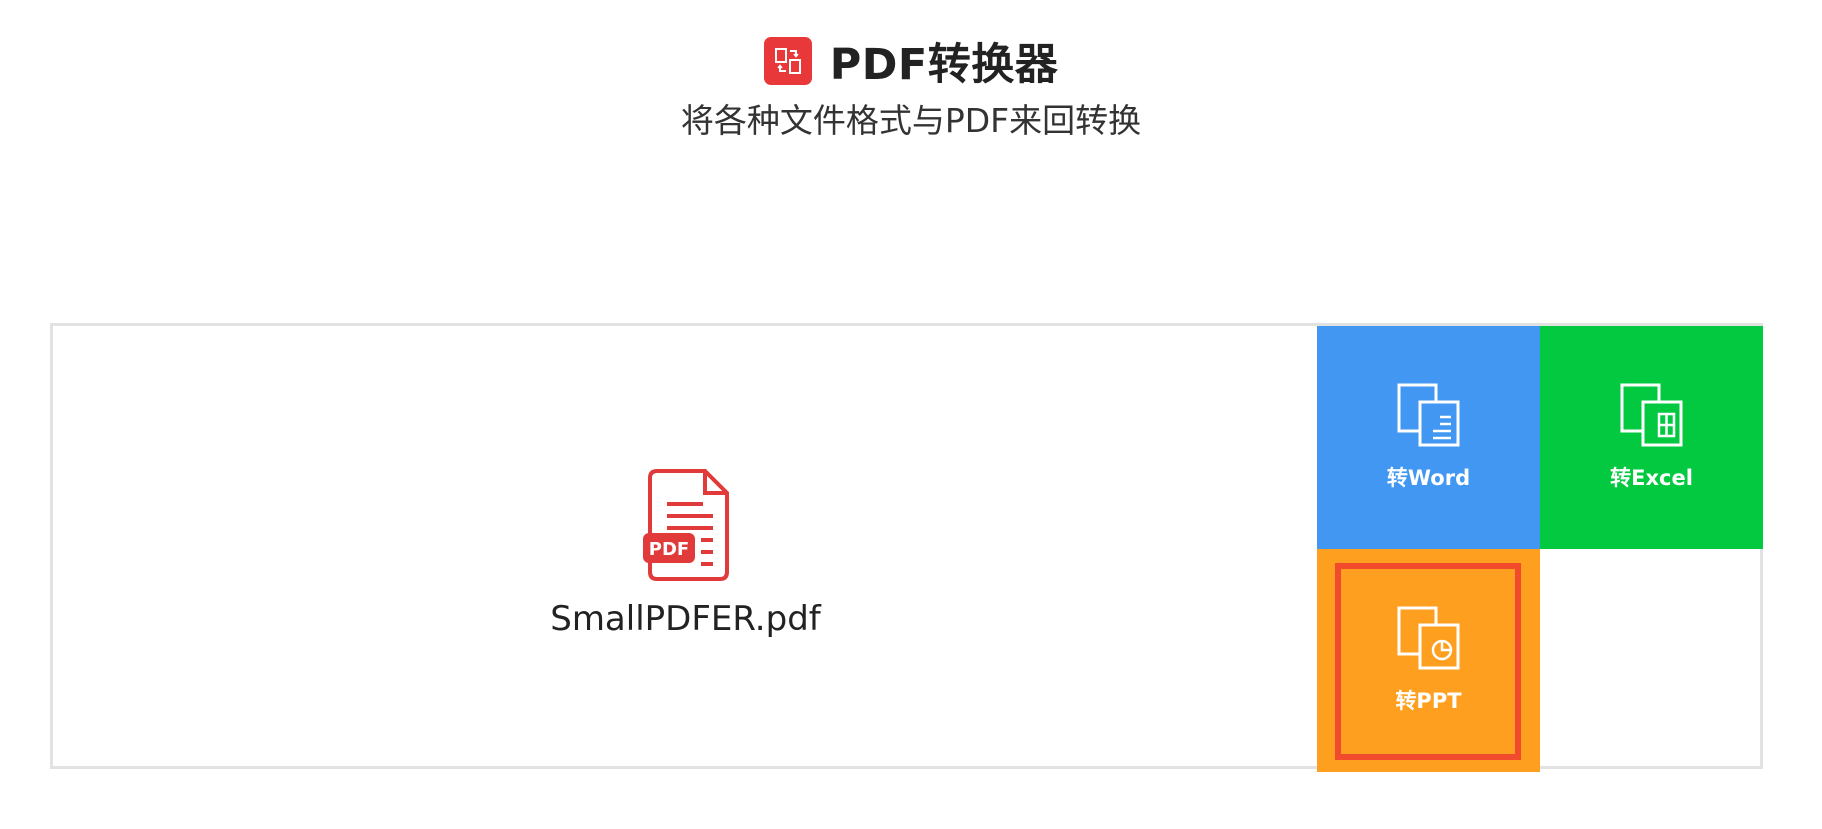 Image resolution: width=1822 pixels, height=829 pixels. I want to click on ppt-document-icon, so click(1428, 638).